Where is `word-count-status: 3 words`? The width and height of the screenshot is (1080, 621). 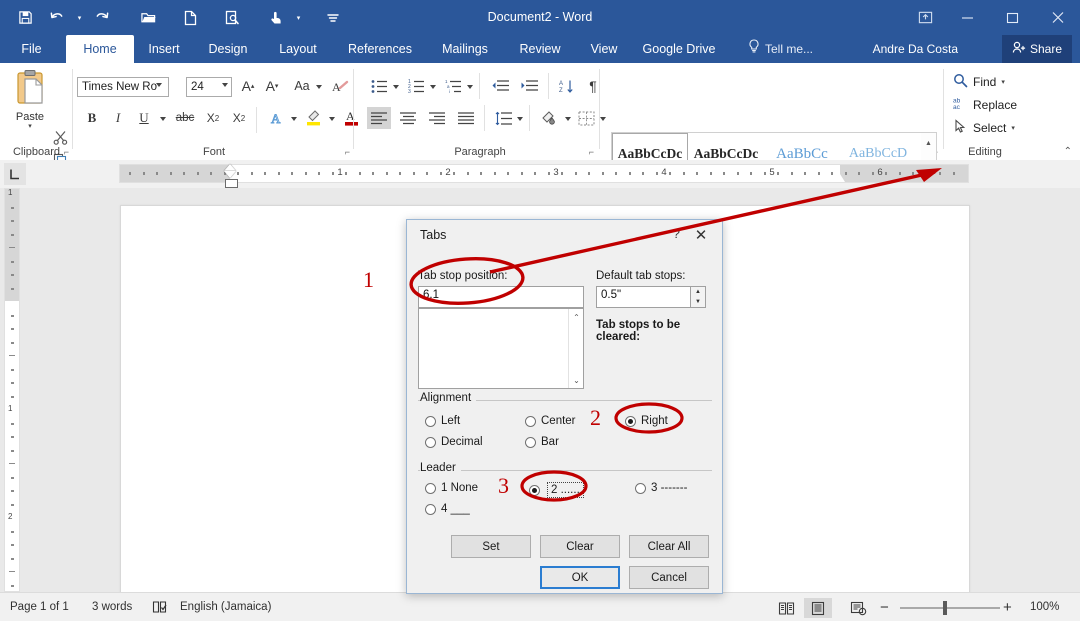
word-count-status: 3 words is located at coordinates (112, 607).